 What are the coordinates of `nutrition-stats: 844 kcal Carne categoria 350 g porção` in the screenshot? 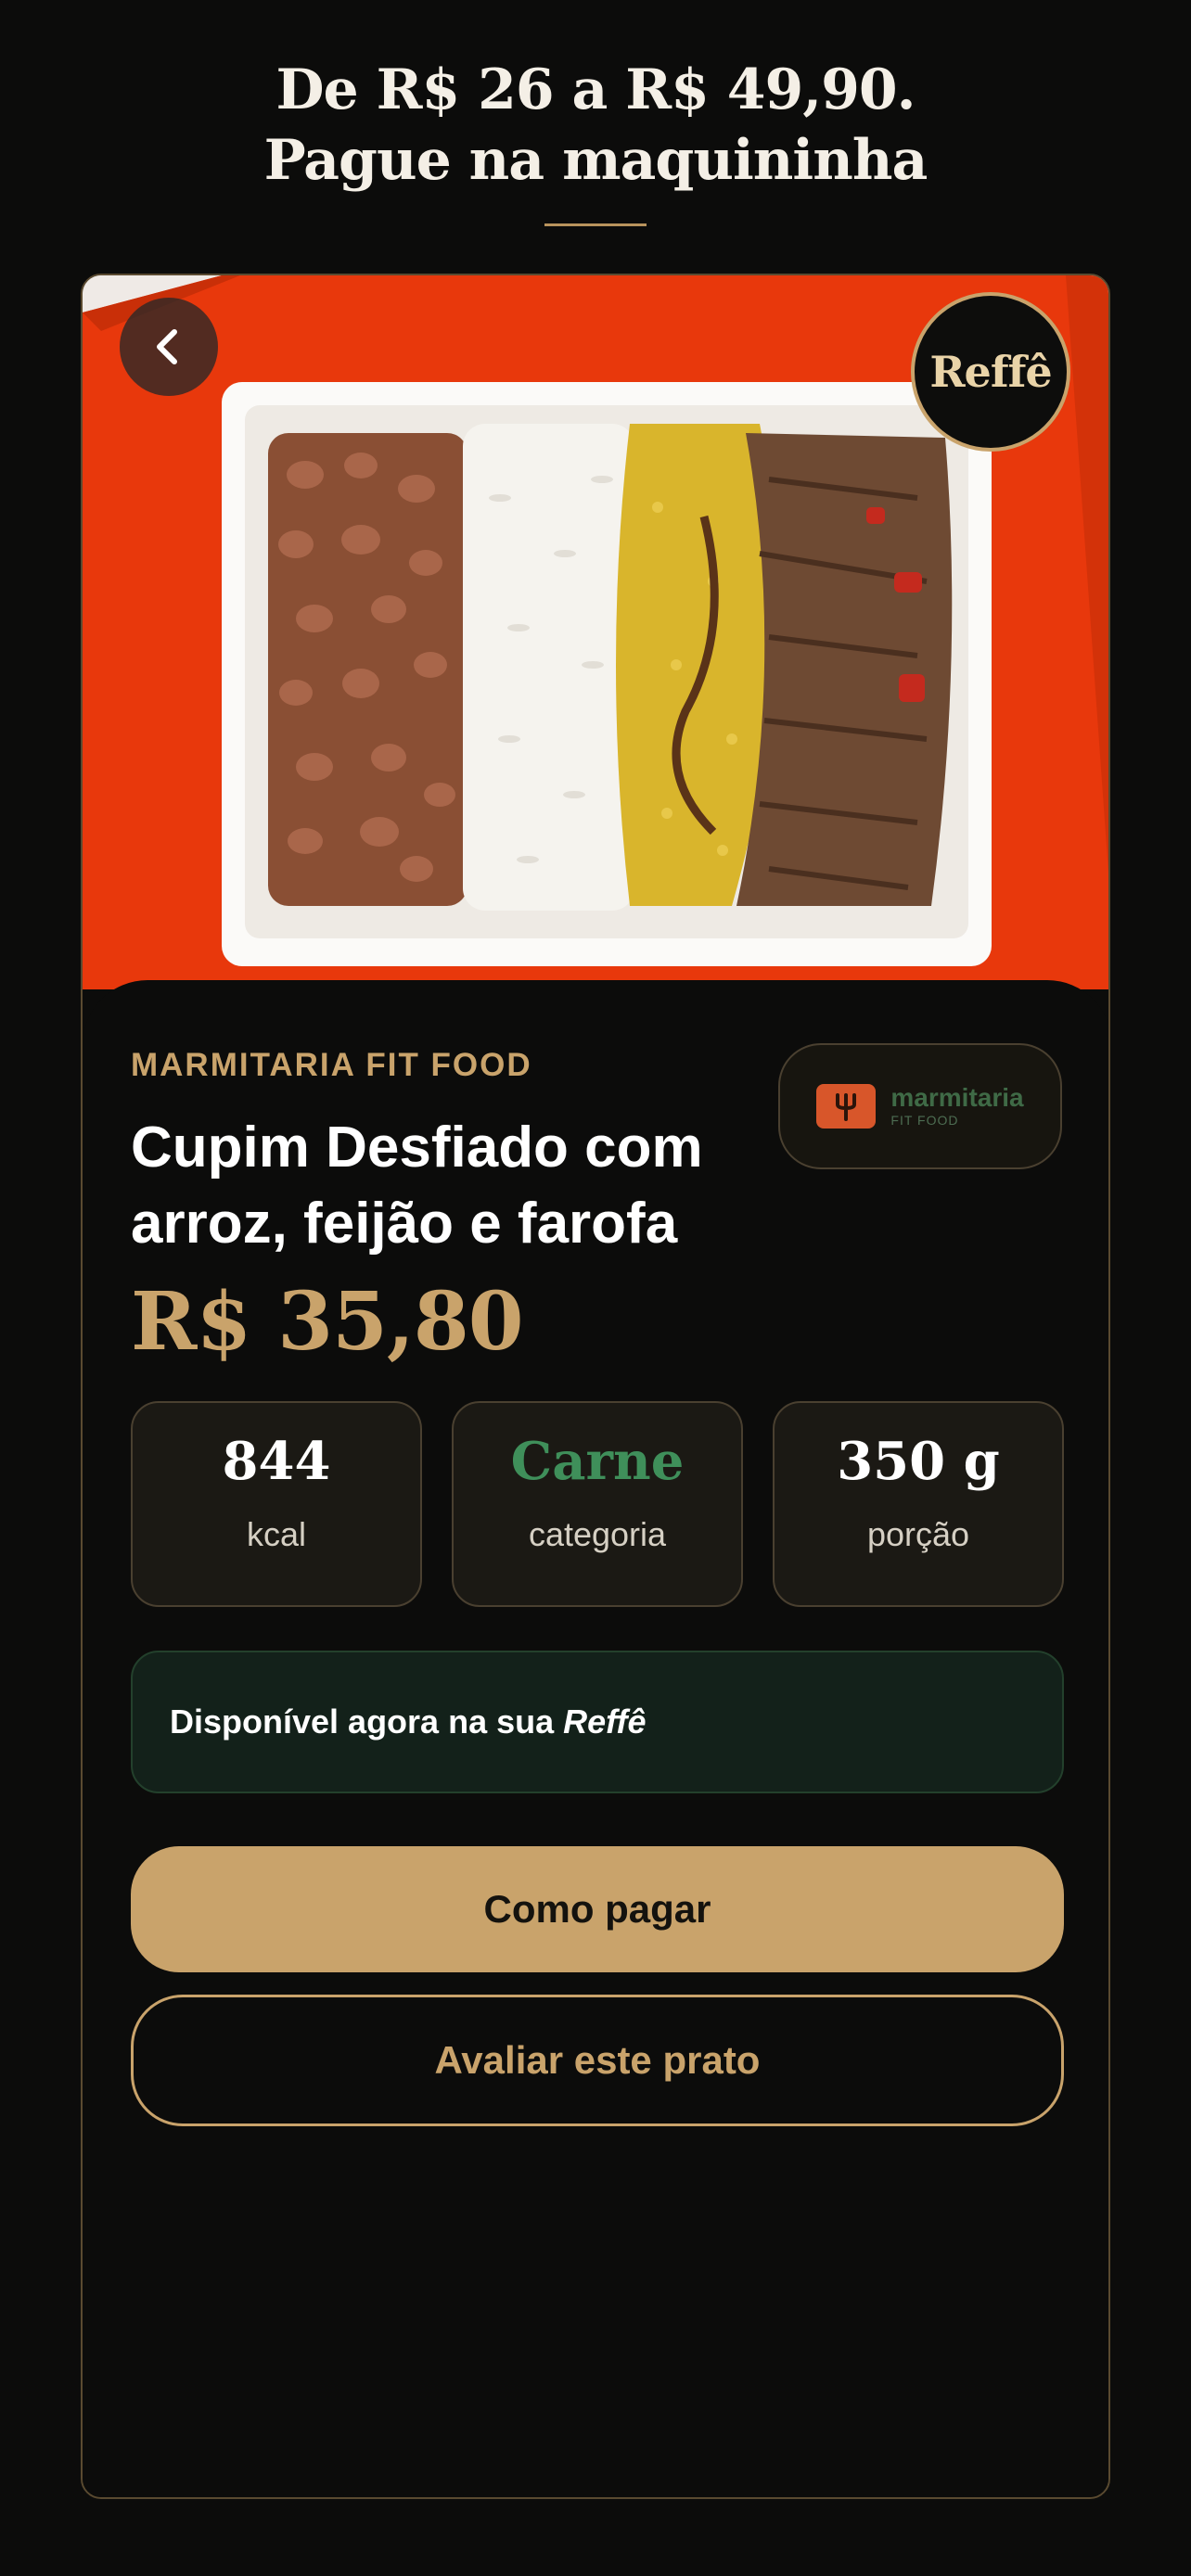 It's located at (597, 1504).